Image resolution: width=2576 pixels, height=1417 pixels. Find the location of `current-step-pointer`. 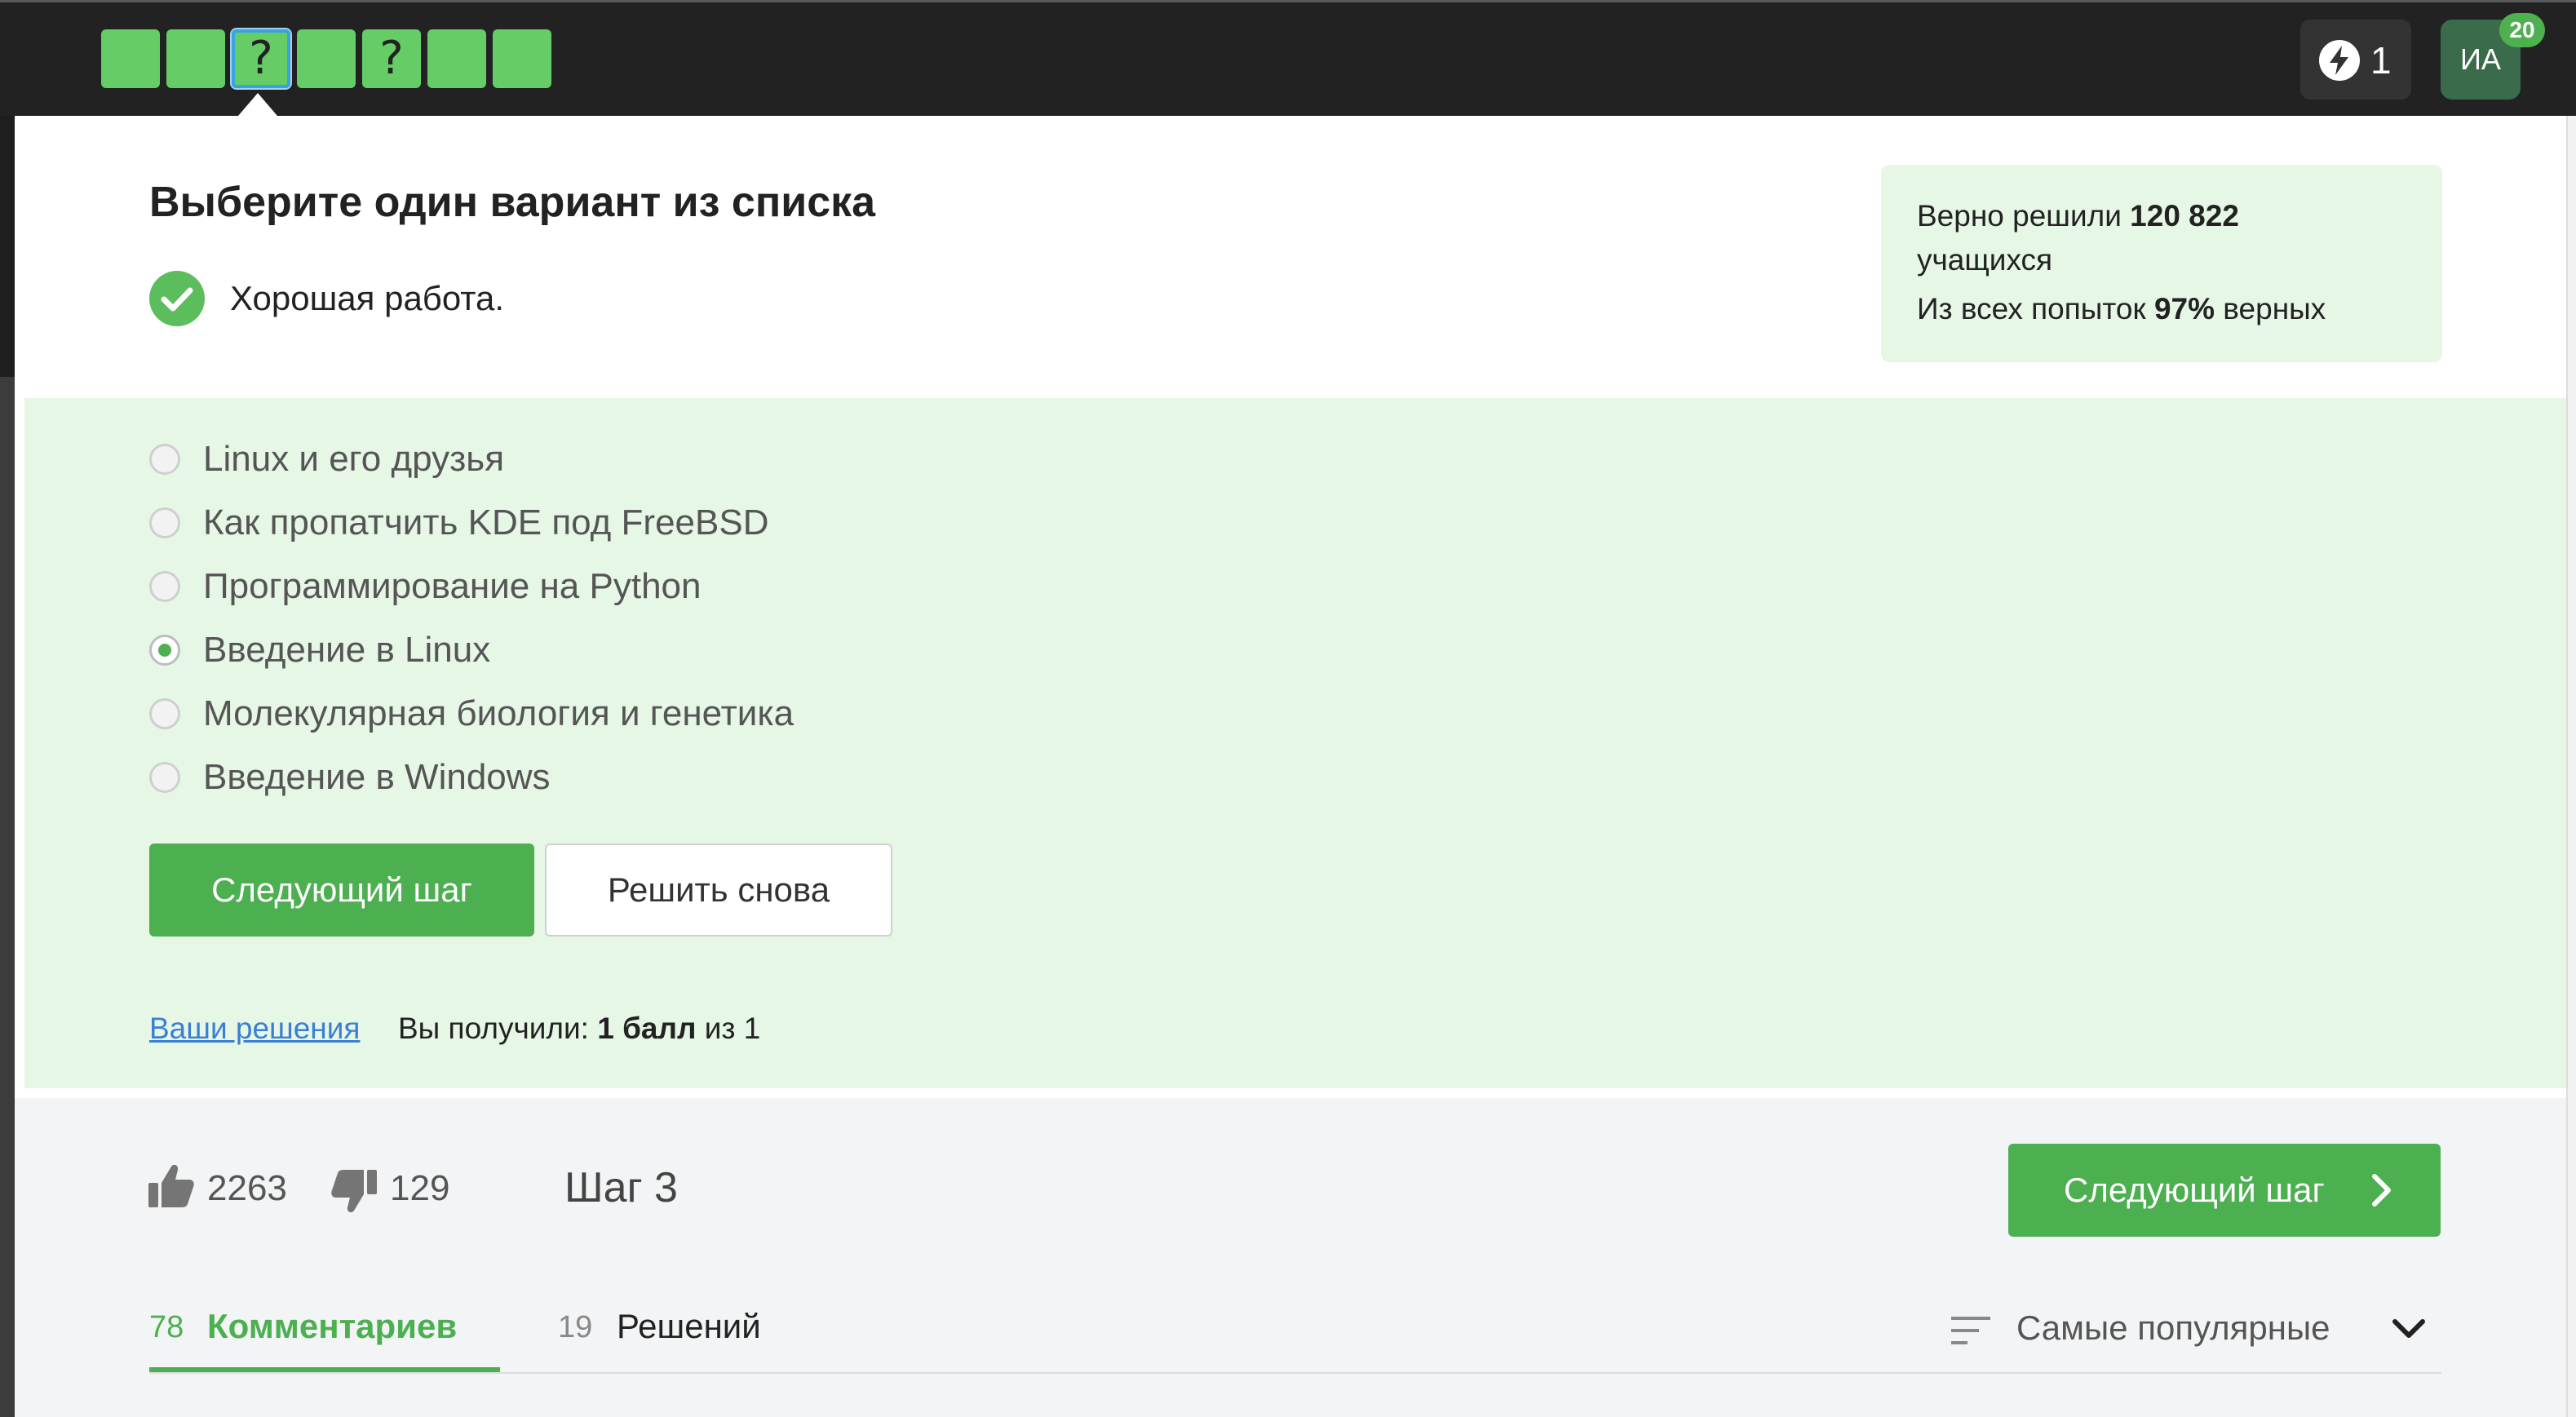

current-step-pointer is located at coordinates (257, 104).